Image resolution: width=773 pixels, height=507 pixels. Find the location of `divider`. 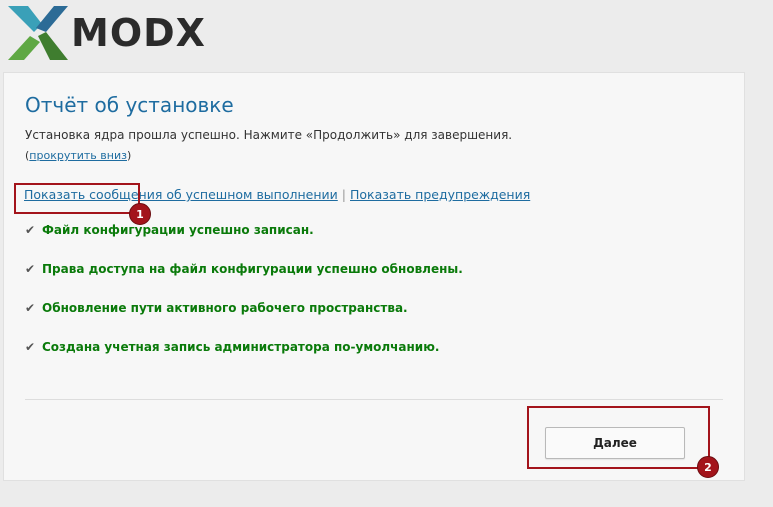

divider is located at coordinates (374, 399).